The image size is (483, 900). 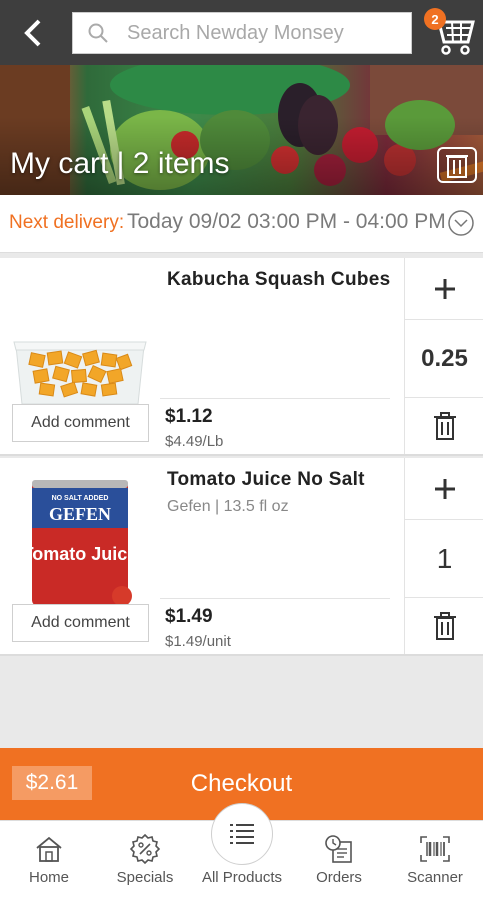 I want to click on barcode-icon, so click(x=435, y=849).